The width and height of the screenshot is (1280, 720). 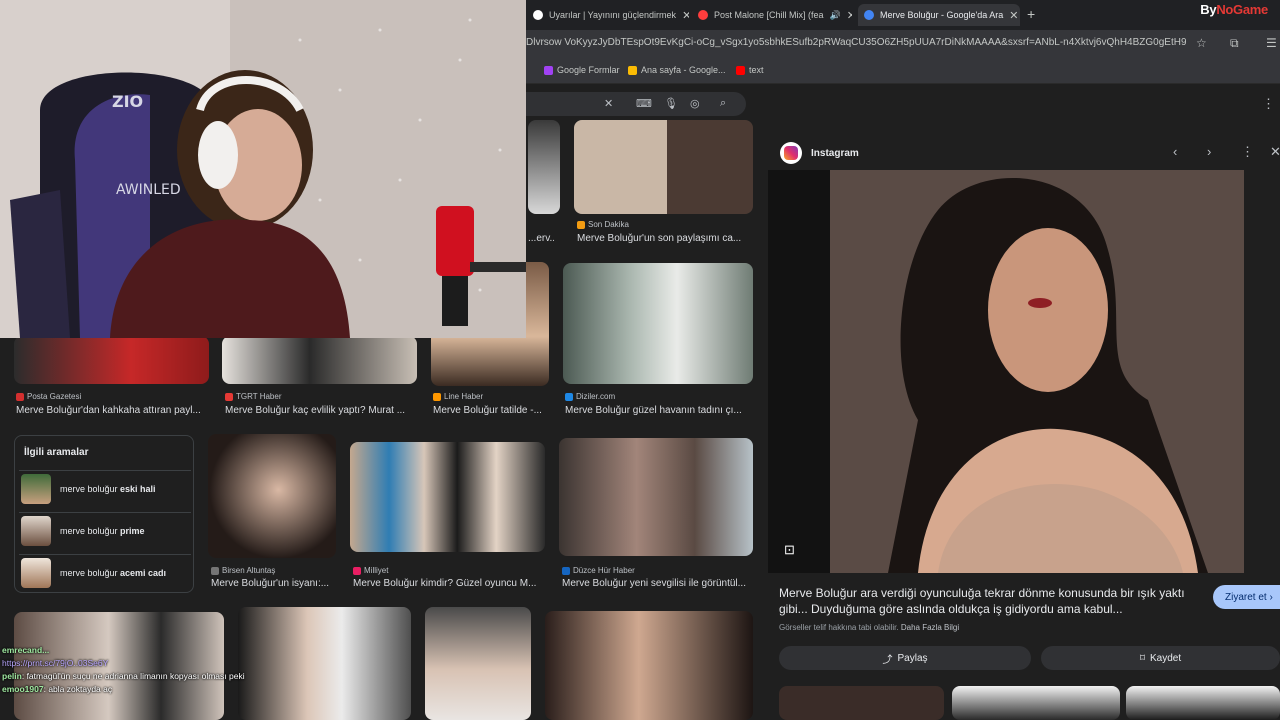 What do you see at coordinates (1247, 152) in the screenshot?
I see `more-vert-icon: ⋮` at bounding box center [1247, 152].